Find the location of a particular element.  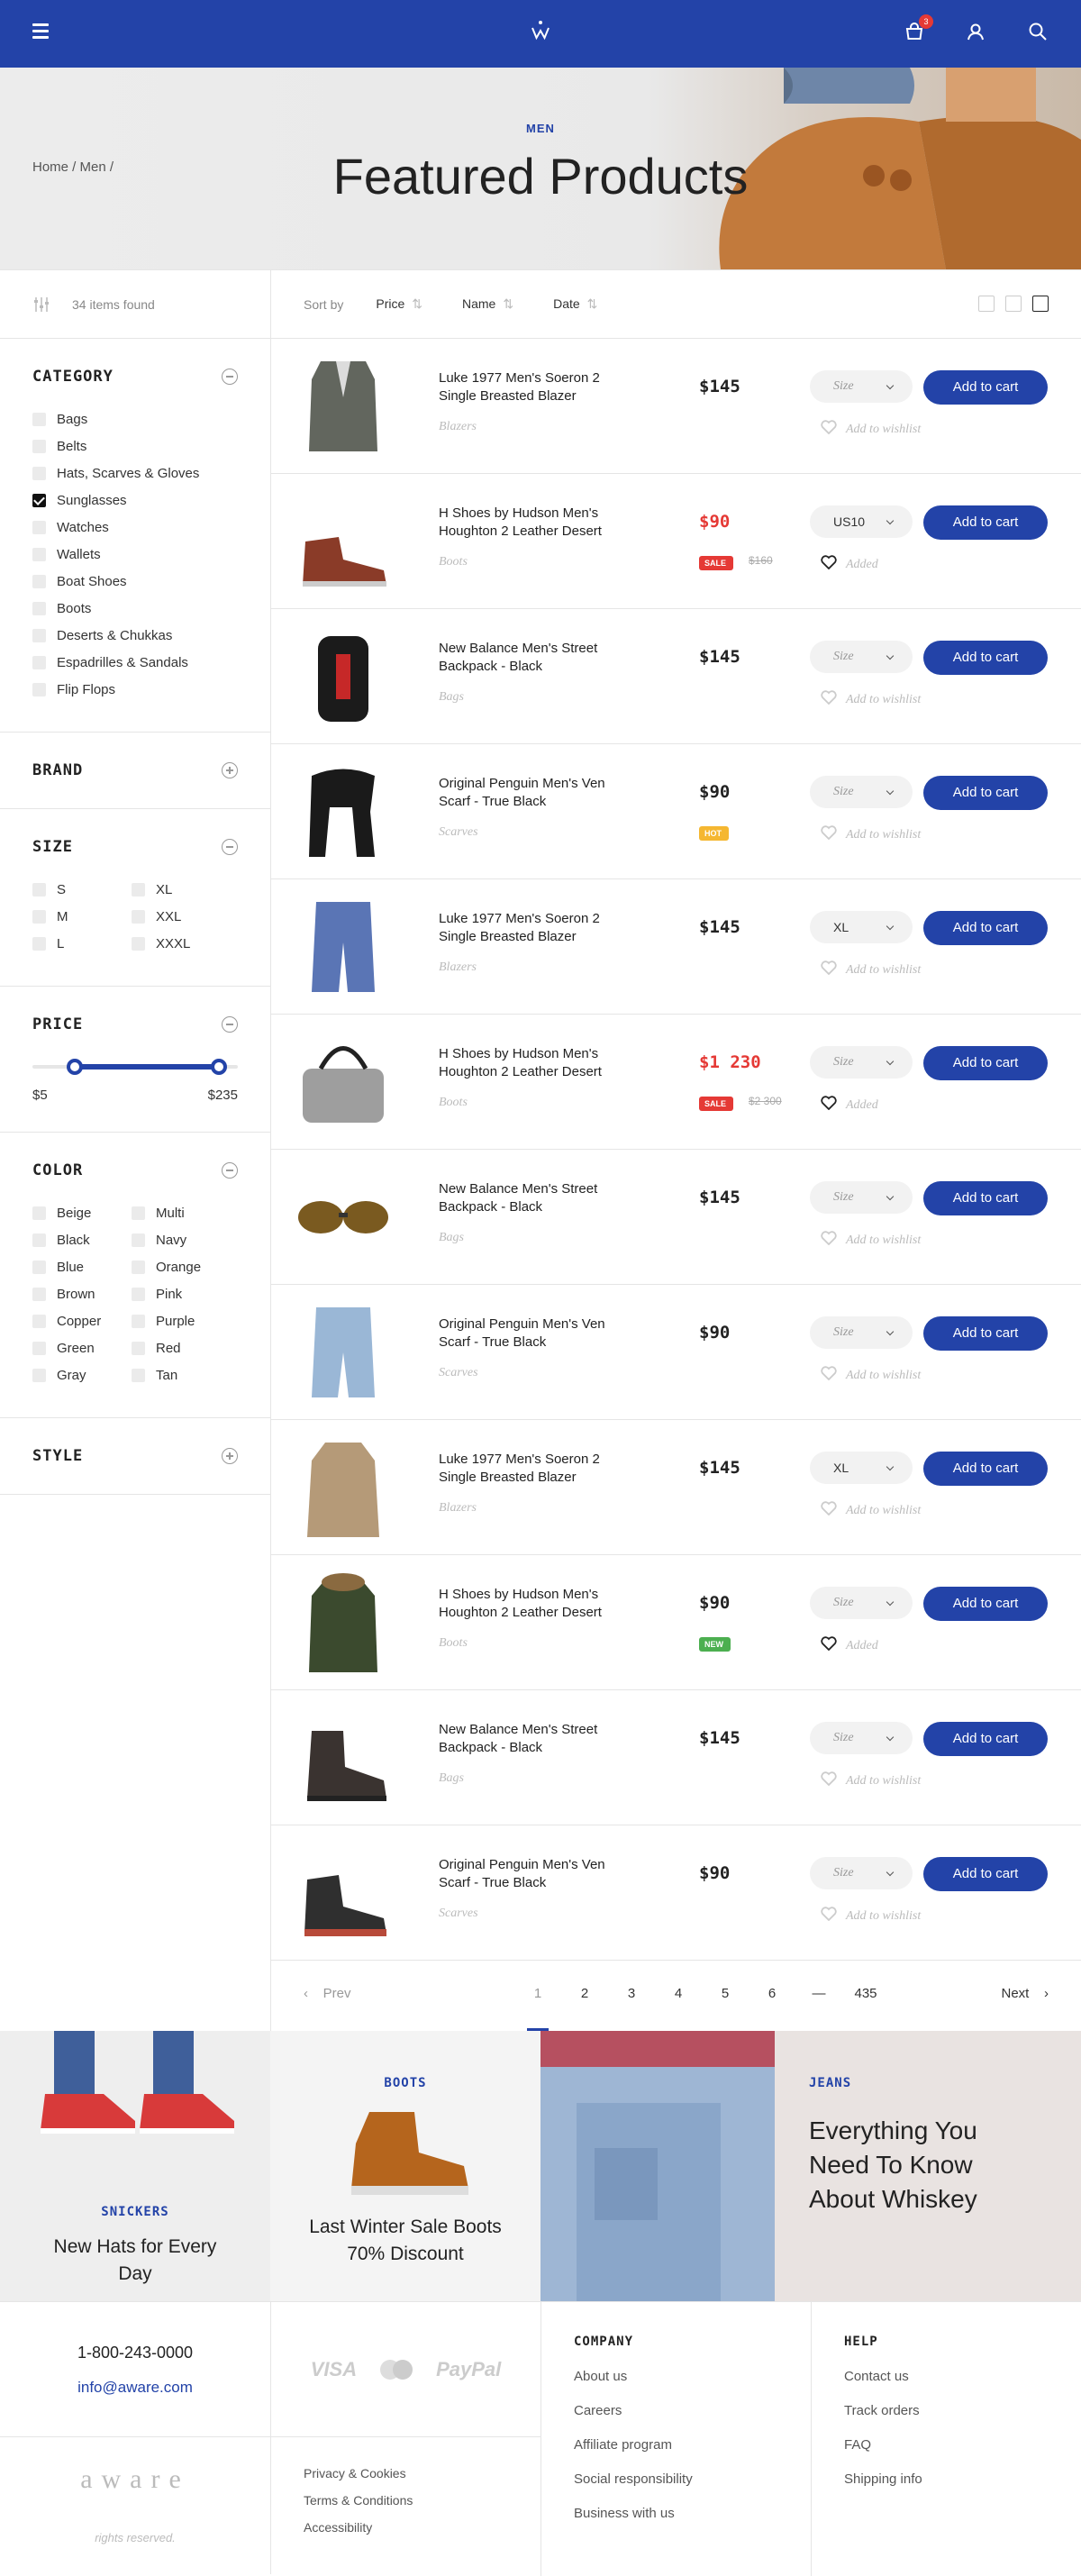

size-select: US10 is located at coordinates (861, 521).